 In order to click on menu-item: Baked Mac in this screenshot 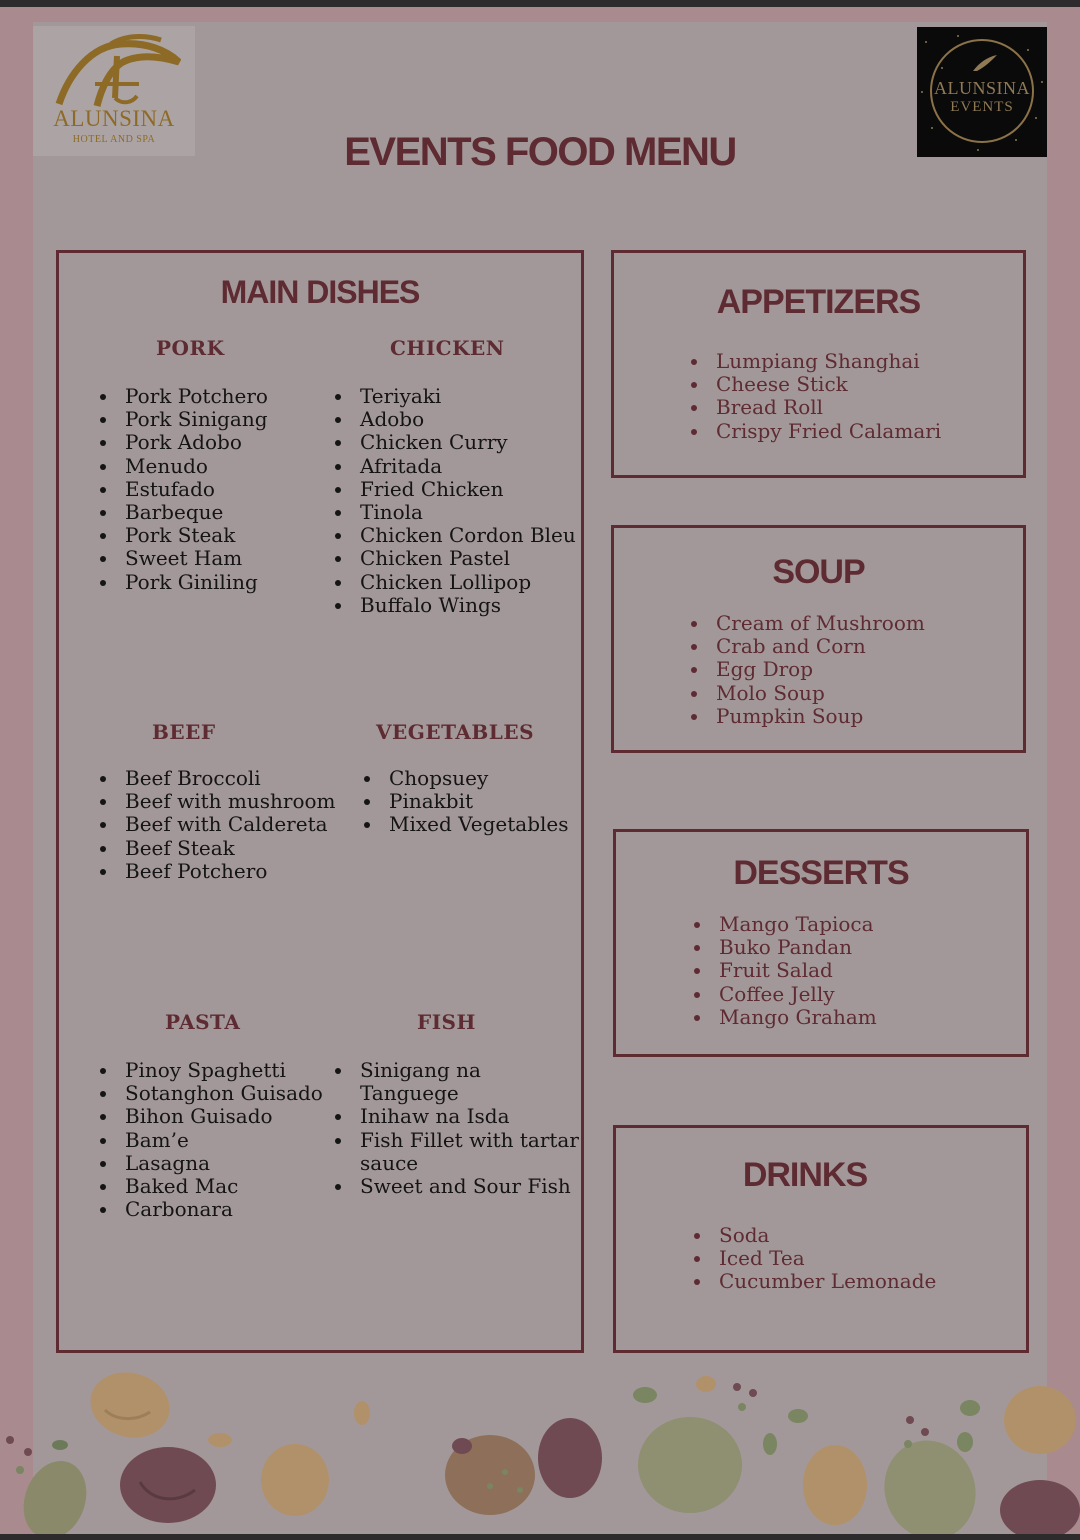, I will do `click(210, 1186)`.